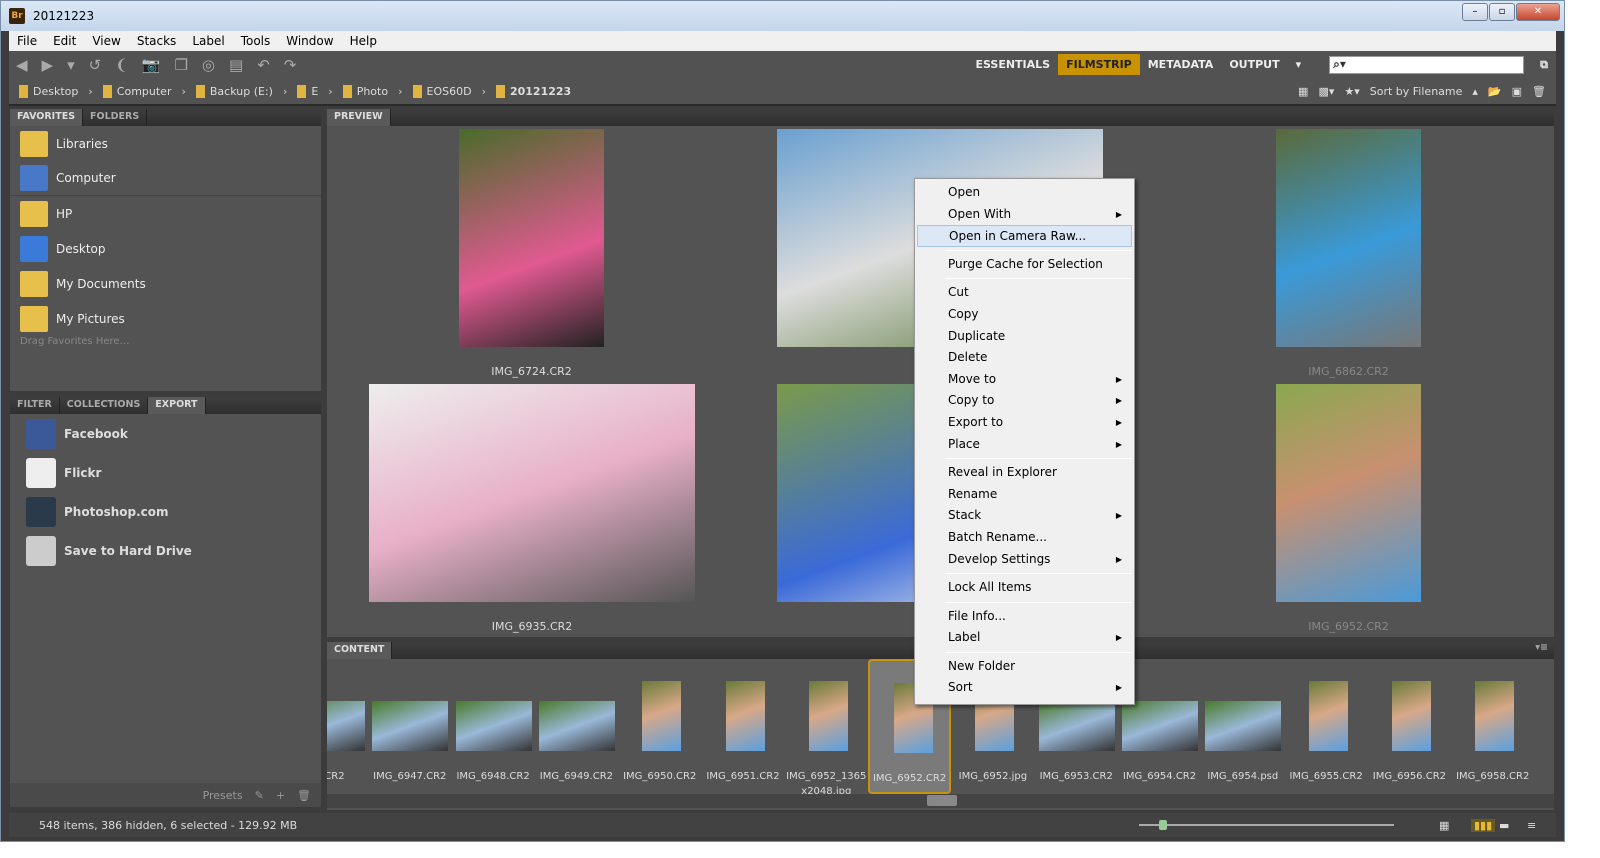  Describe the element at coordinates (1242, 726) in the screenshot. I see `filmstrip-thumbnail: IMG_6954.psd` at that location.